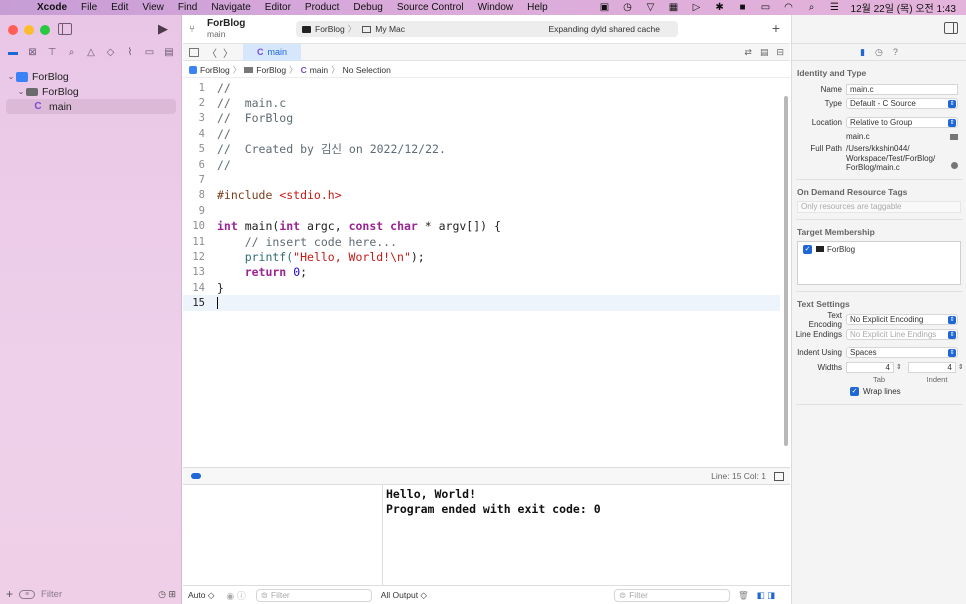 The height and width of the screenshot is (604, 966). What do you see at coordinates (812, 7) in the screenshot?
I see `search-icon: ⌕` at bounding box center [812, 7].